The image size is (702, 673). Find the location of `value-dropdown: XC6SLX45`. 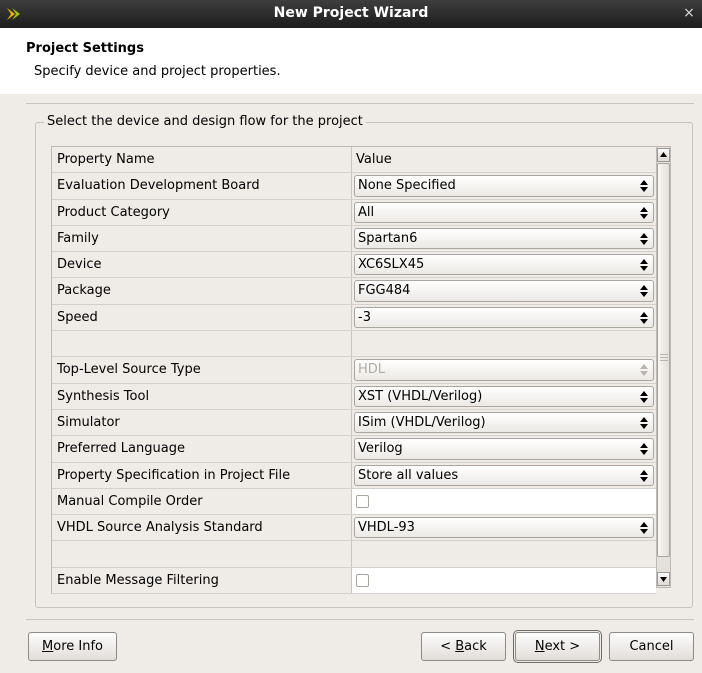

value-dropdown: XC6SLX45 is located at coordinates (504, 265).